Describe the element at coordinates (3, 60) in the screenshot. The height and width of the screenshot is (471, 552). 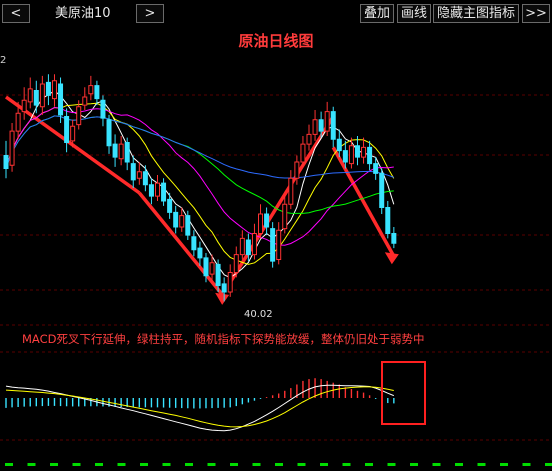
I see `axis-edge-label: 2` at that location.